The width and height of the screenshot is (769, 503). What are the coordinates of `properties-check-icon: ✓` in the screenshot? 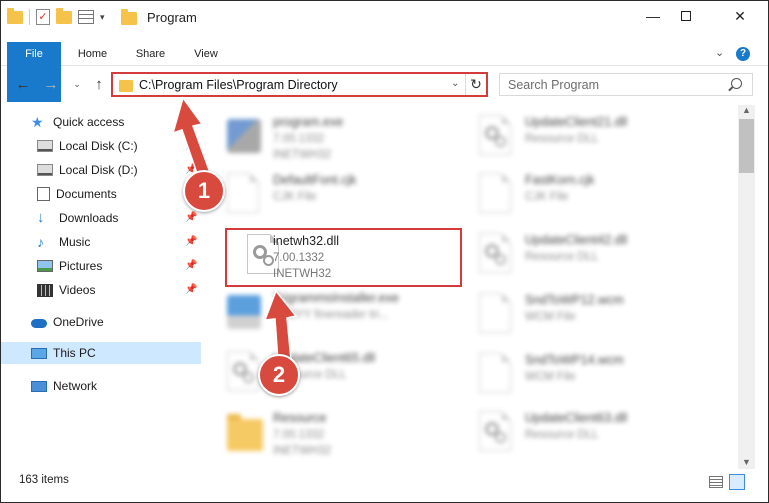 It's located at (43, 17).